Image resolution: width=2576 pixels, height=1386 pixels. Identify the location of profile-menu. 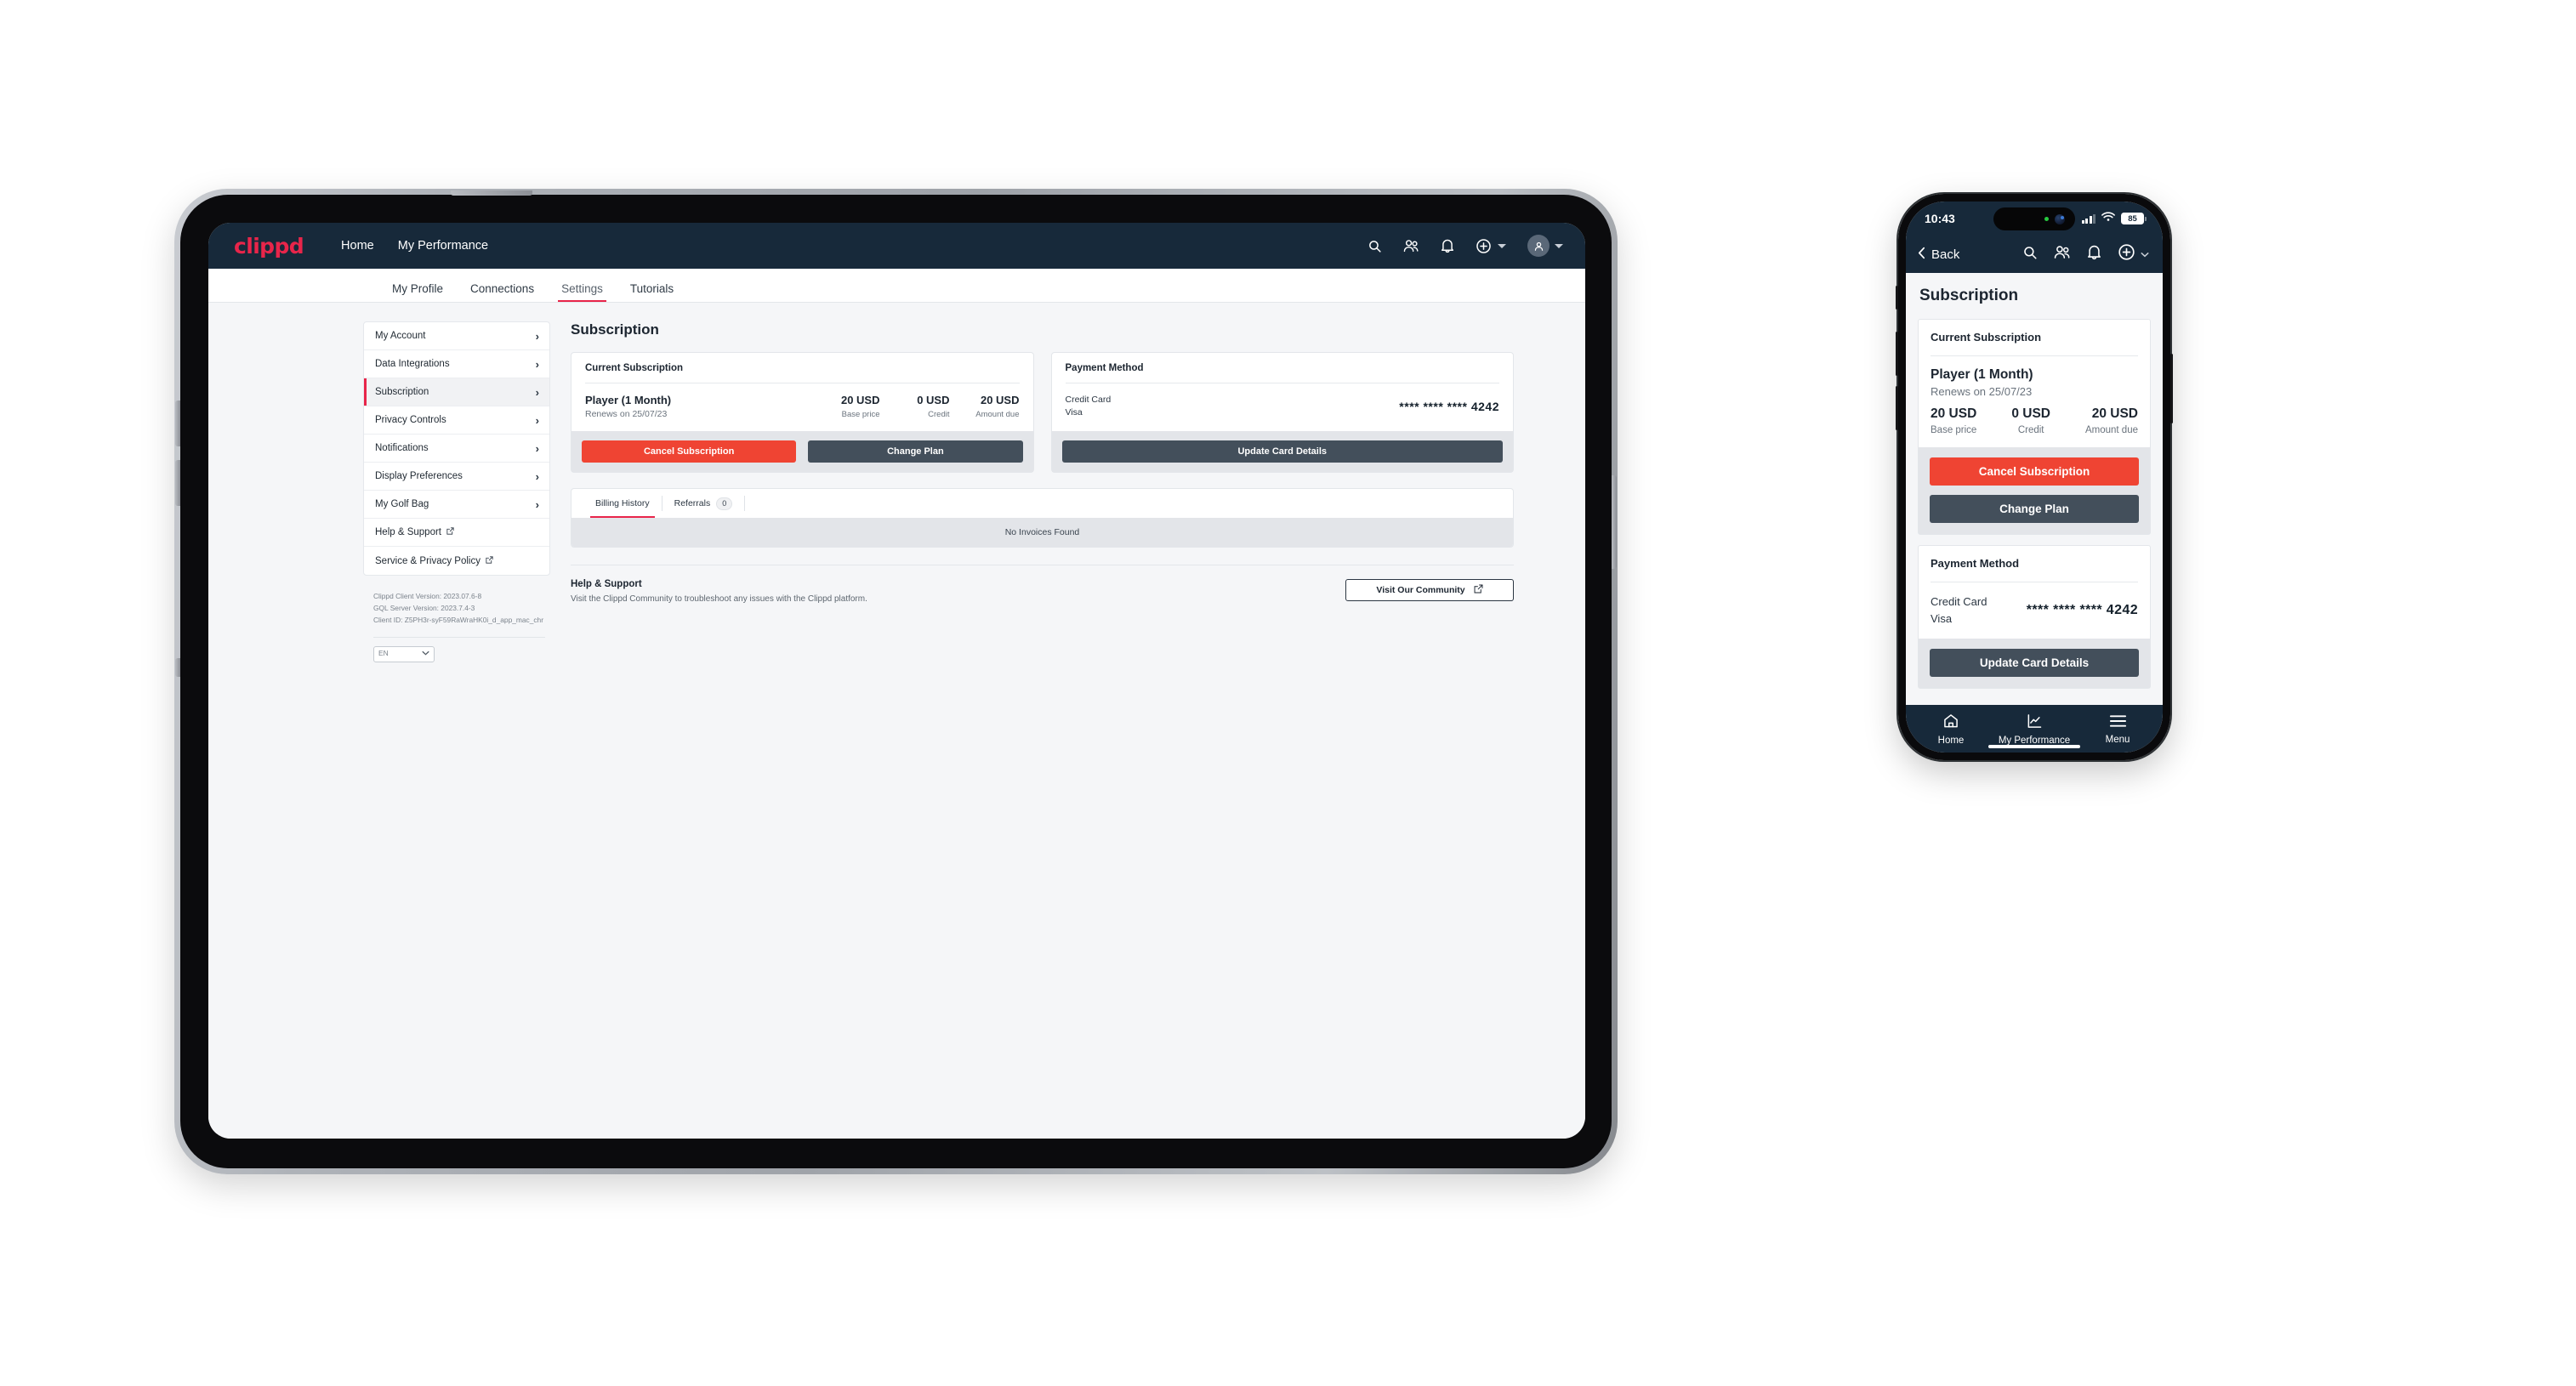
(1545, 246).